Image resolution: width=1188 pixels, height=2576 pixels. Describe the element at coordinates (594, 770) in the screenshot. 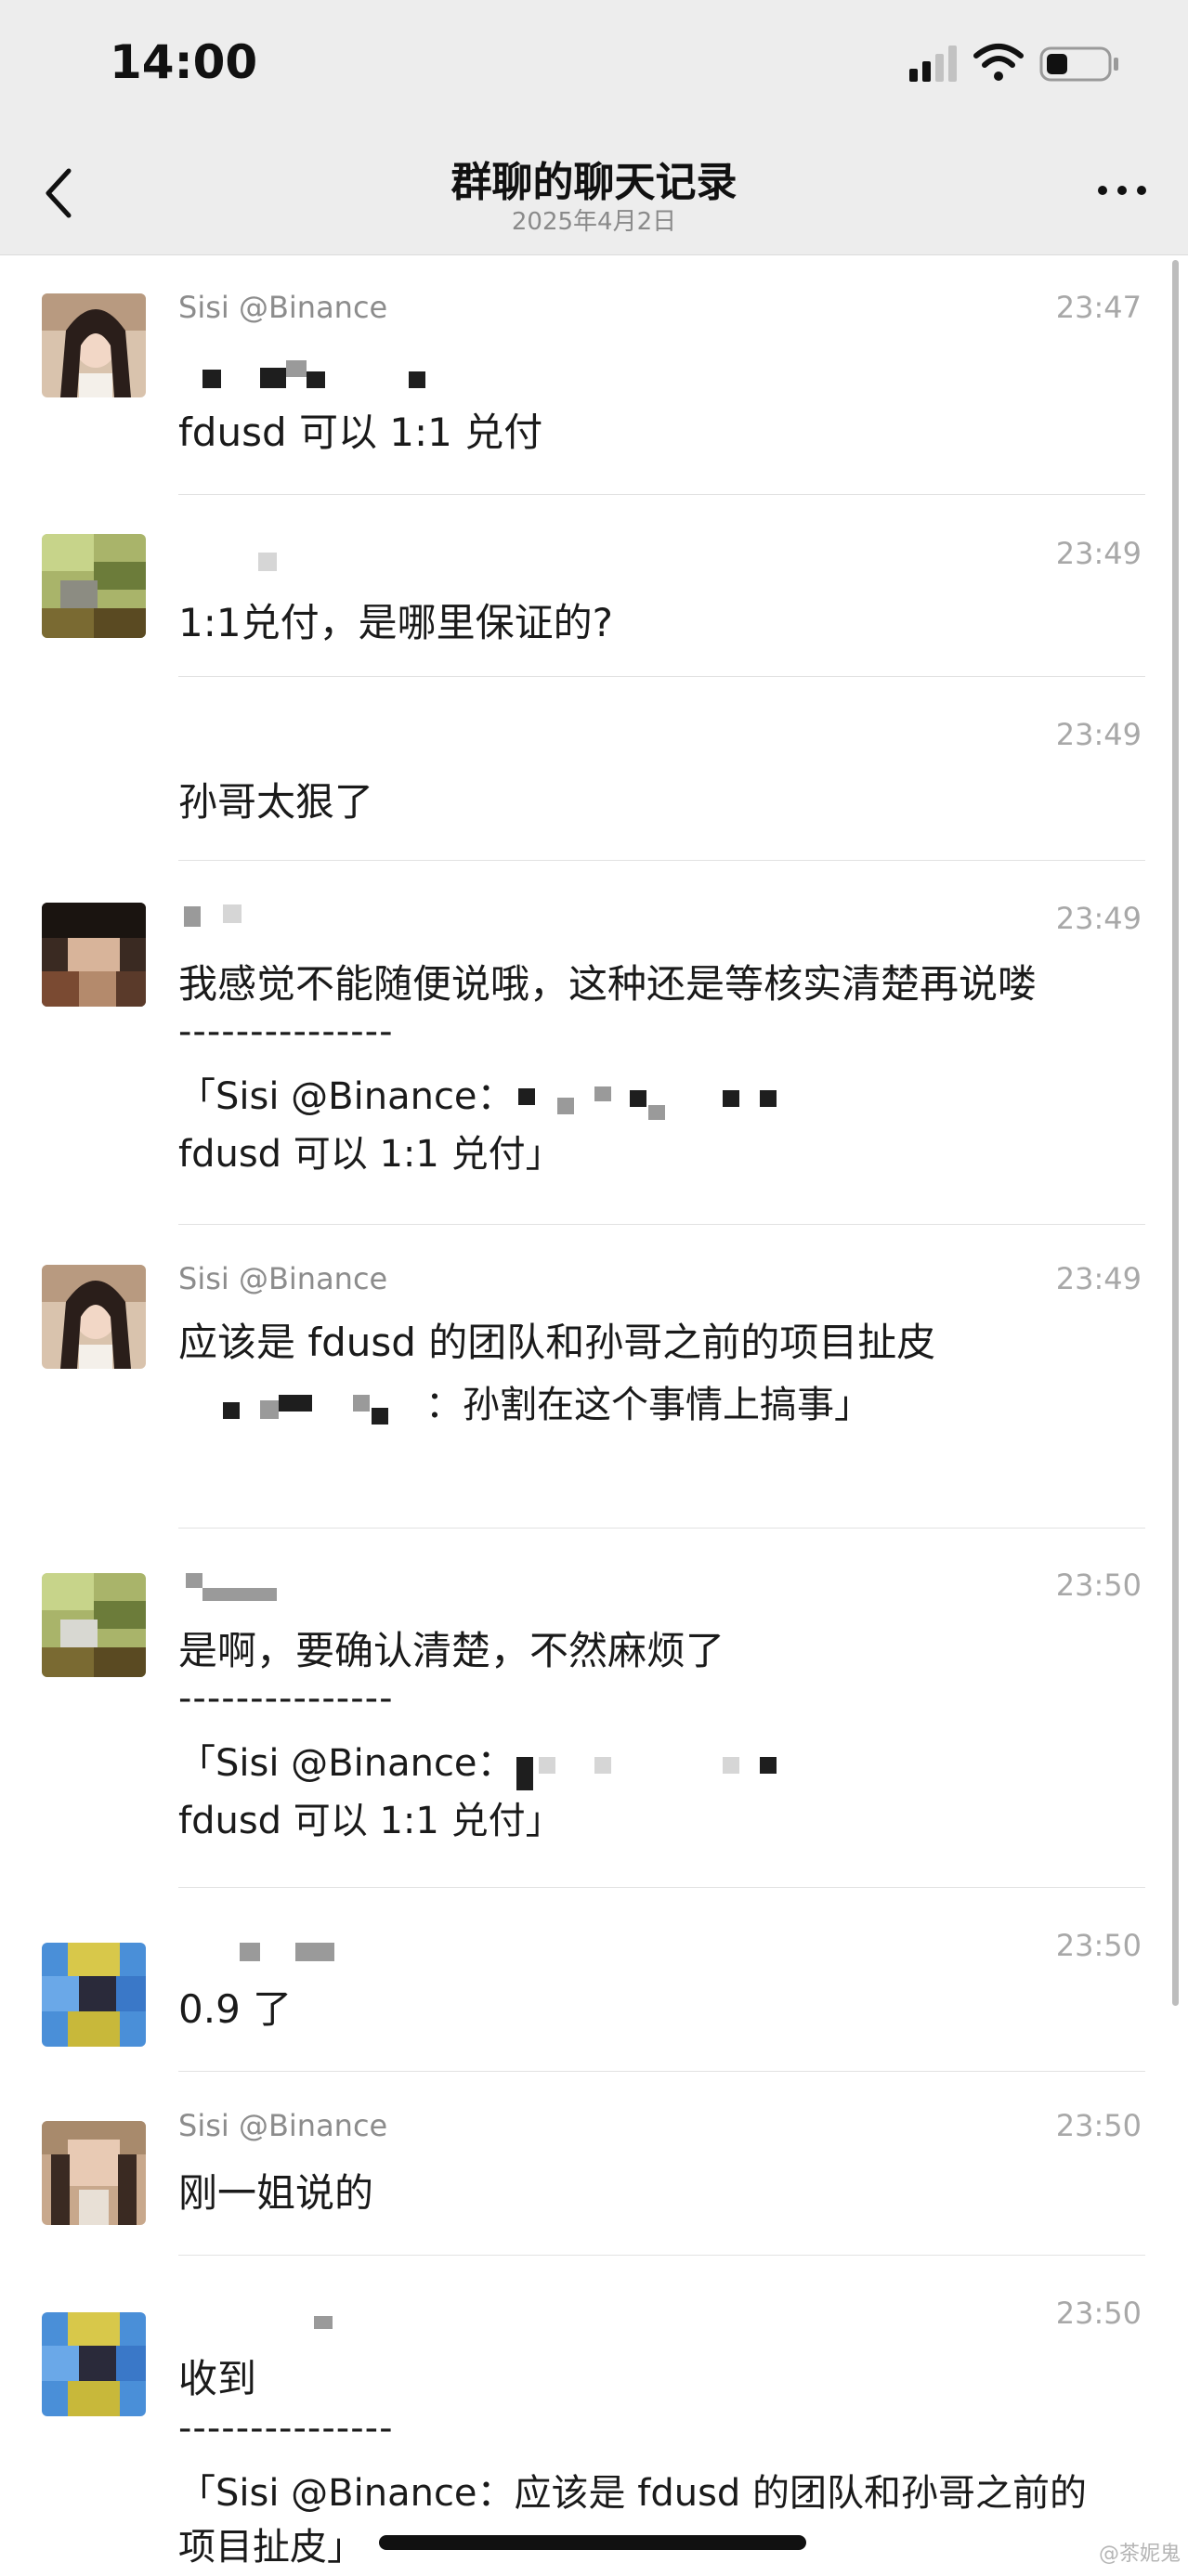

I see `message-item: 23:49 孙哥太狠了` at that location.